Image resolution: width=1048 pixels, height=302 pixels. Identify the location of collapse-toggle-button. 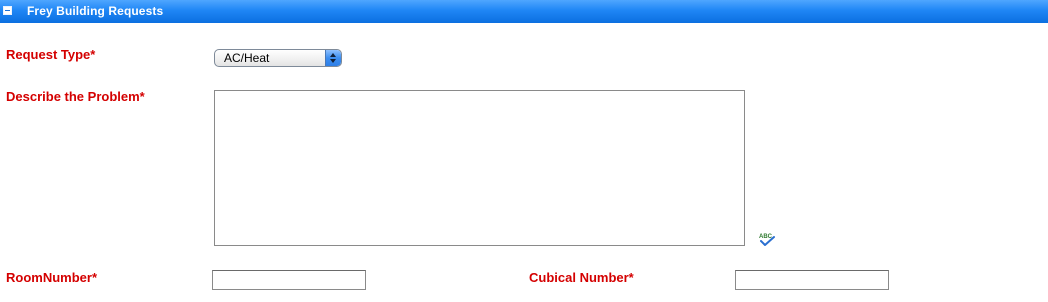
(7, 10).